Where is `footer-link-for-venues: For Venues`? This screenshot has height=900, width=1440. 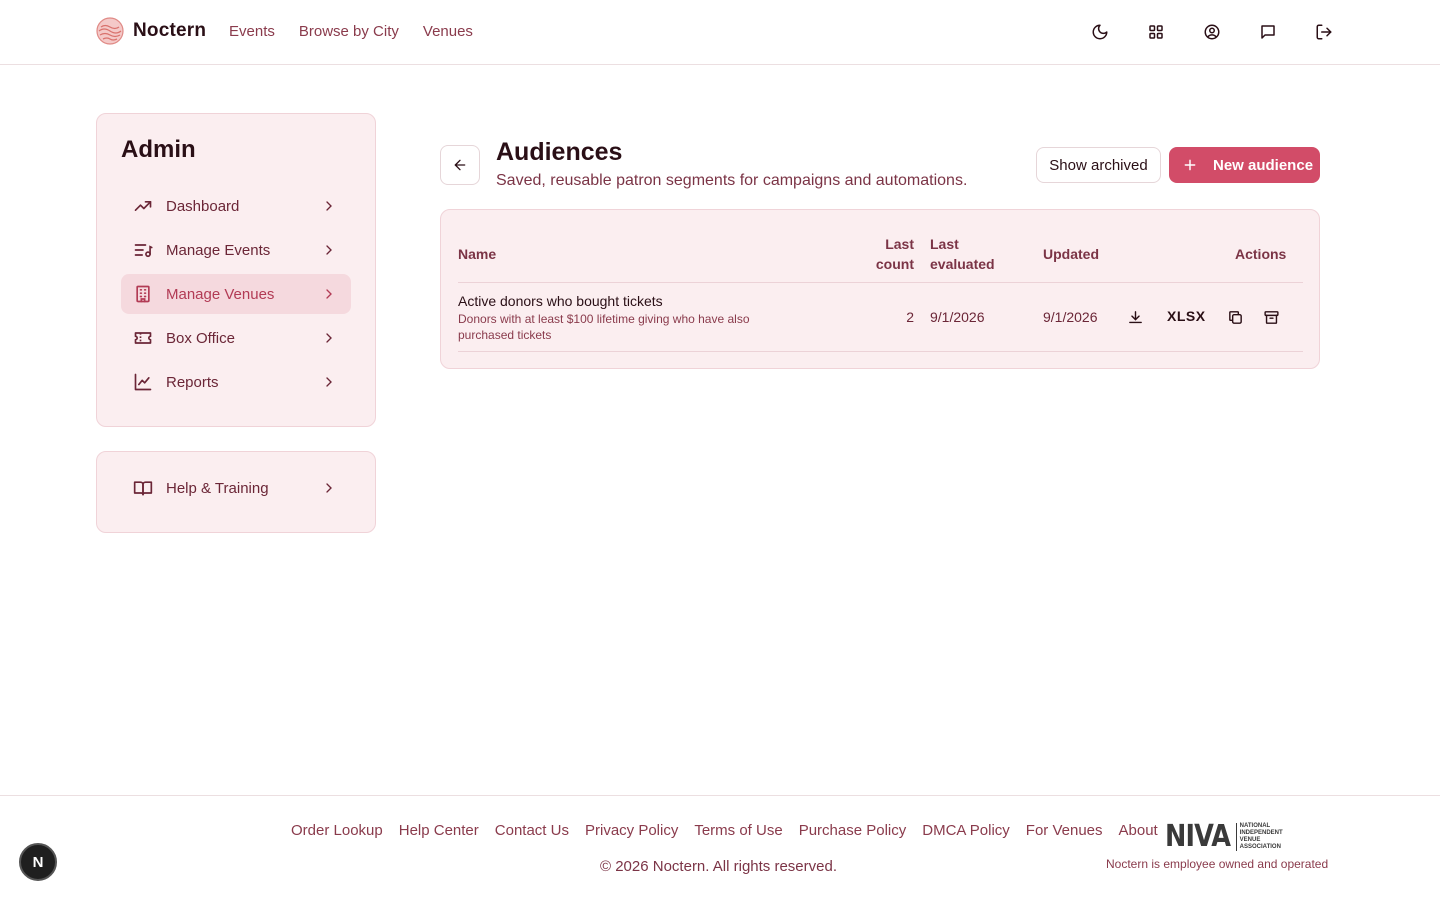
footer-link-for-venues: For Venues is located at coordinates (1064, 830).